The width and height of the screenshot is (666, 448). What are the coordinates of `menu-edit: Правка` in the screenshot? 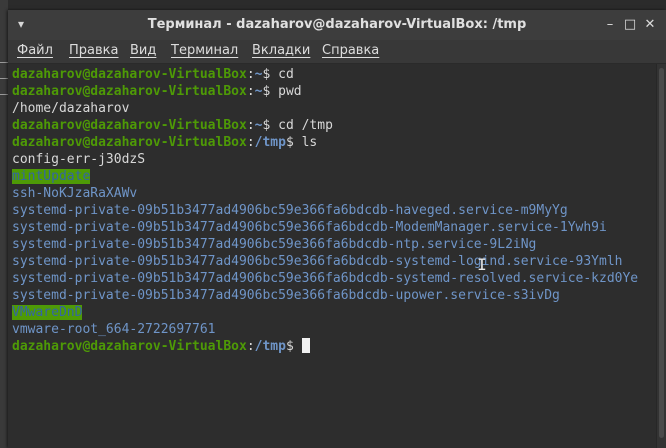 It's located at (93, 51).